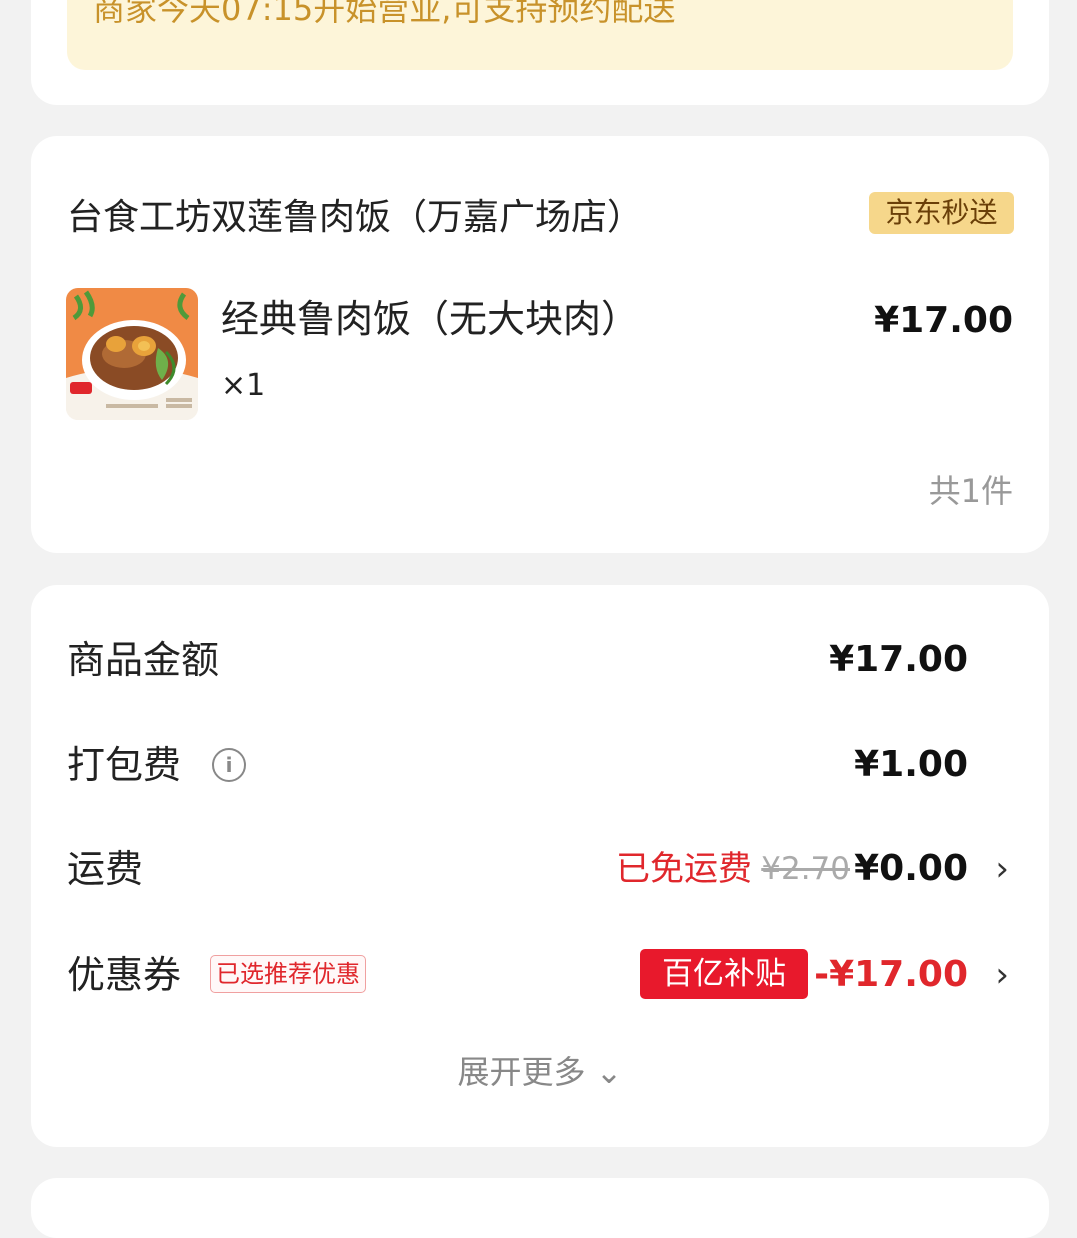  I want to click on goods-amount-row: 商品金额 ¥17.00, so click(540, 660).